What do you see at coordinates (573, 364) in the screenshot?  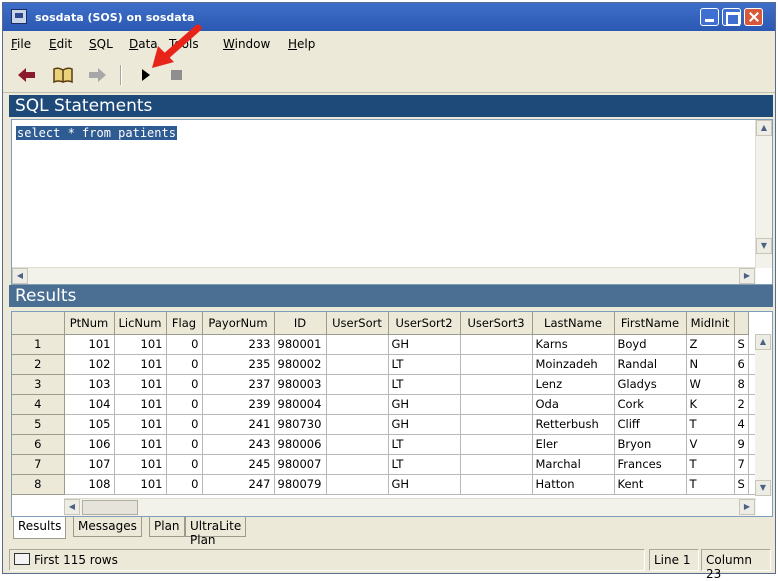 I see `table-cell: Moinzadeh` at bounding box center [573, 364].